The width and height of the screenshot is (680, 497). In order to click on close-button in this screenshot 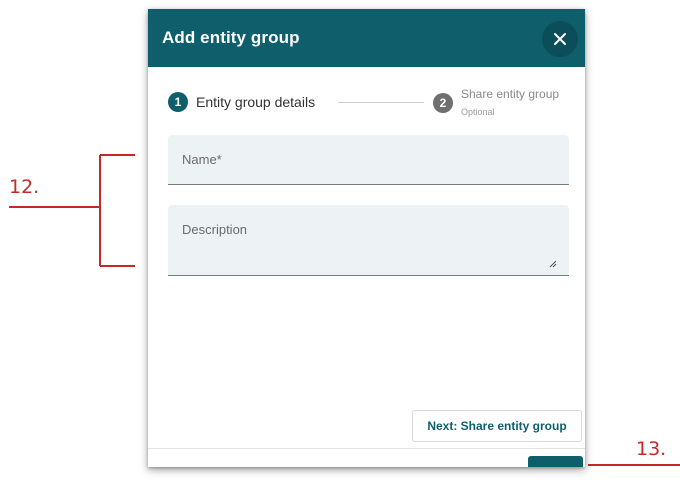, I will do `click(560, 39)`.